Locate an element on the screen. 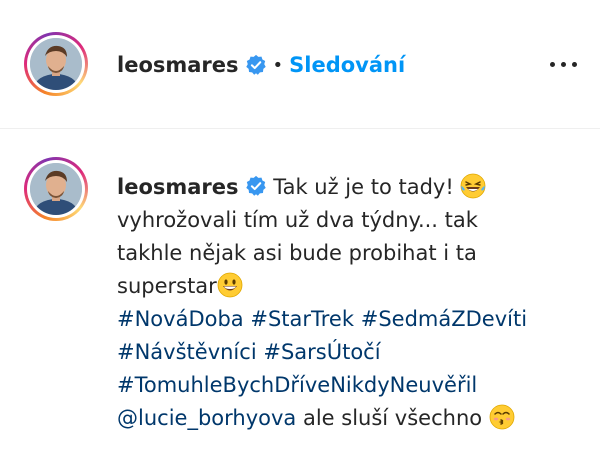 This screenshot has width=600, height=469. caption-avatar is located at coordinates (56, 189).